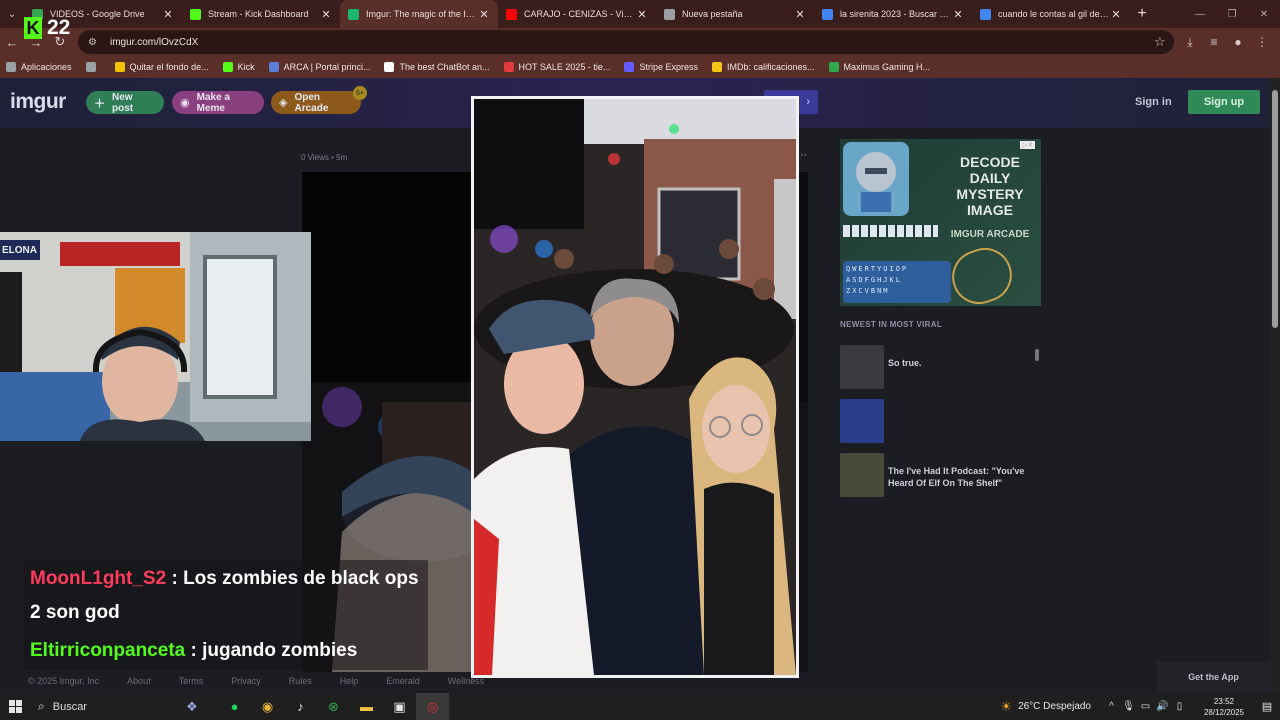 The width and height of the screenshot is (1280, 720). Describe the element at coordinates (1262, 42) in the screenshot. I see `menu-kebab-icon: ⋮` at that location.